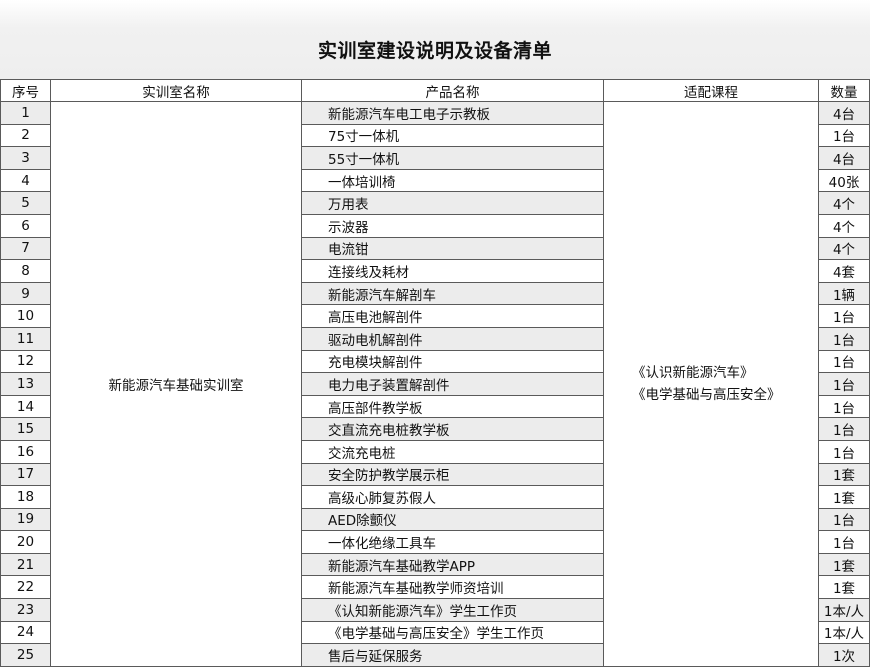  I want to click on row-number: 21, so click(25, 564).